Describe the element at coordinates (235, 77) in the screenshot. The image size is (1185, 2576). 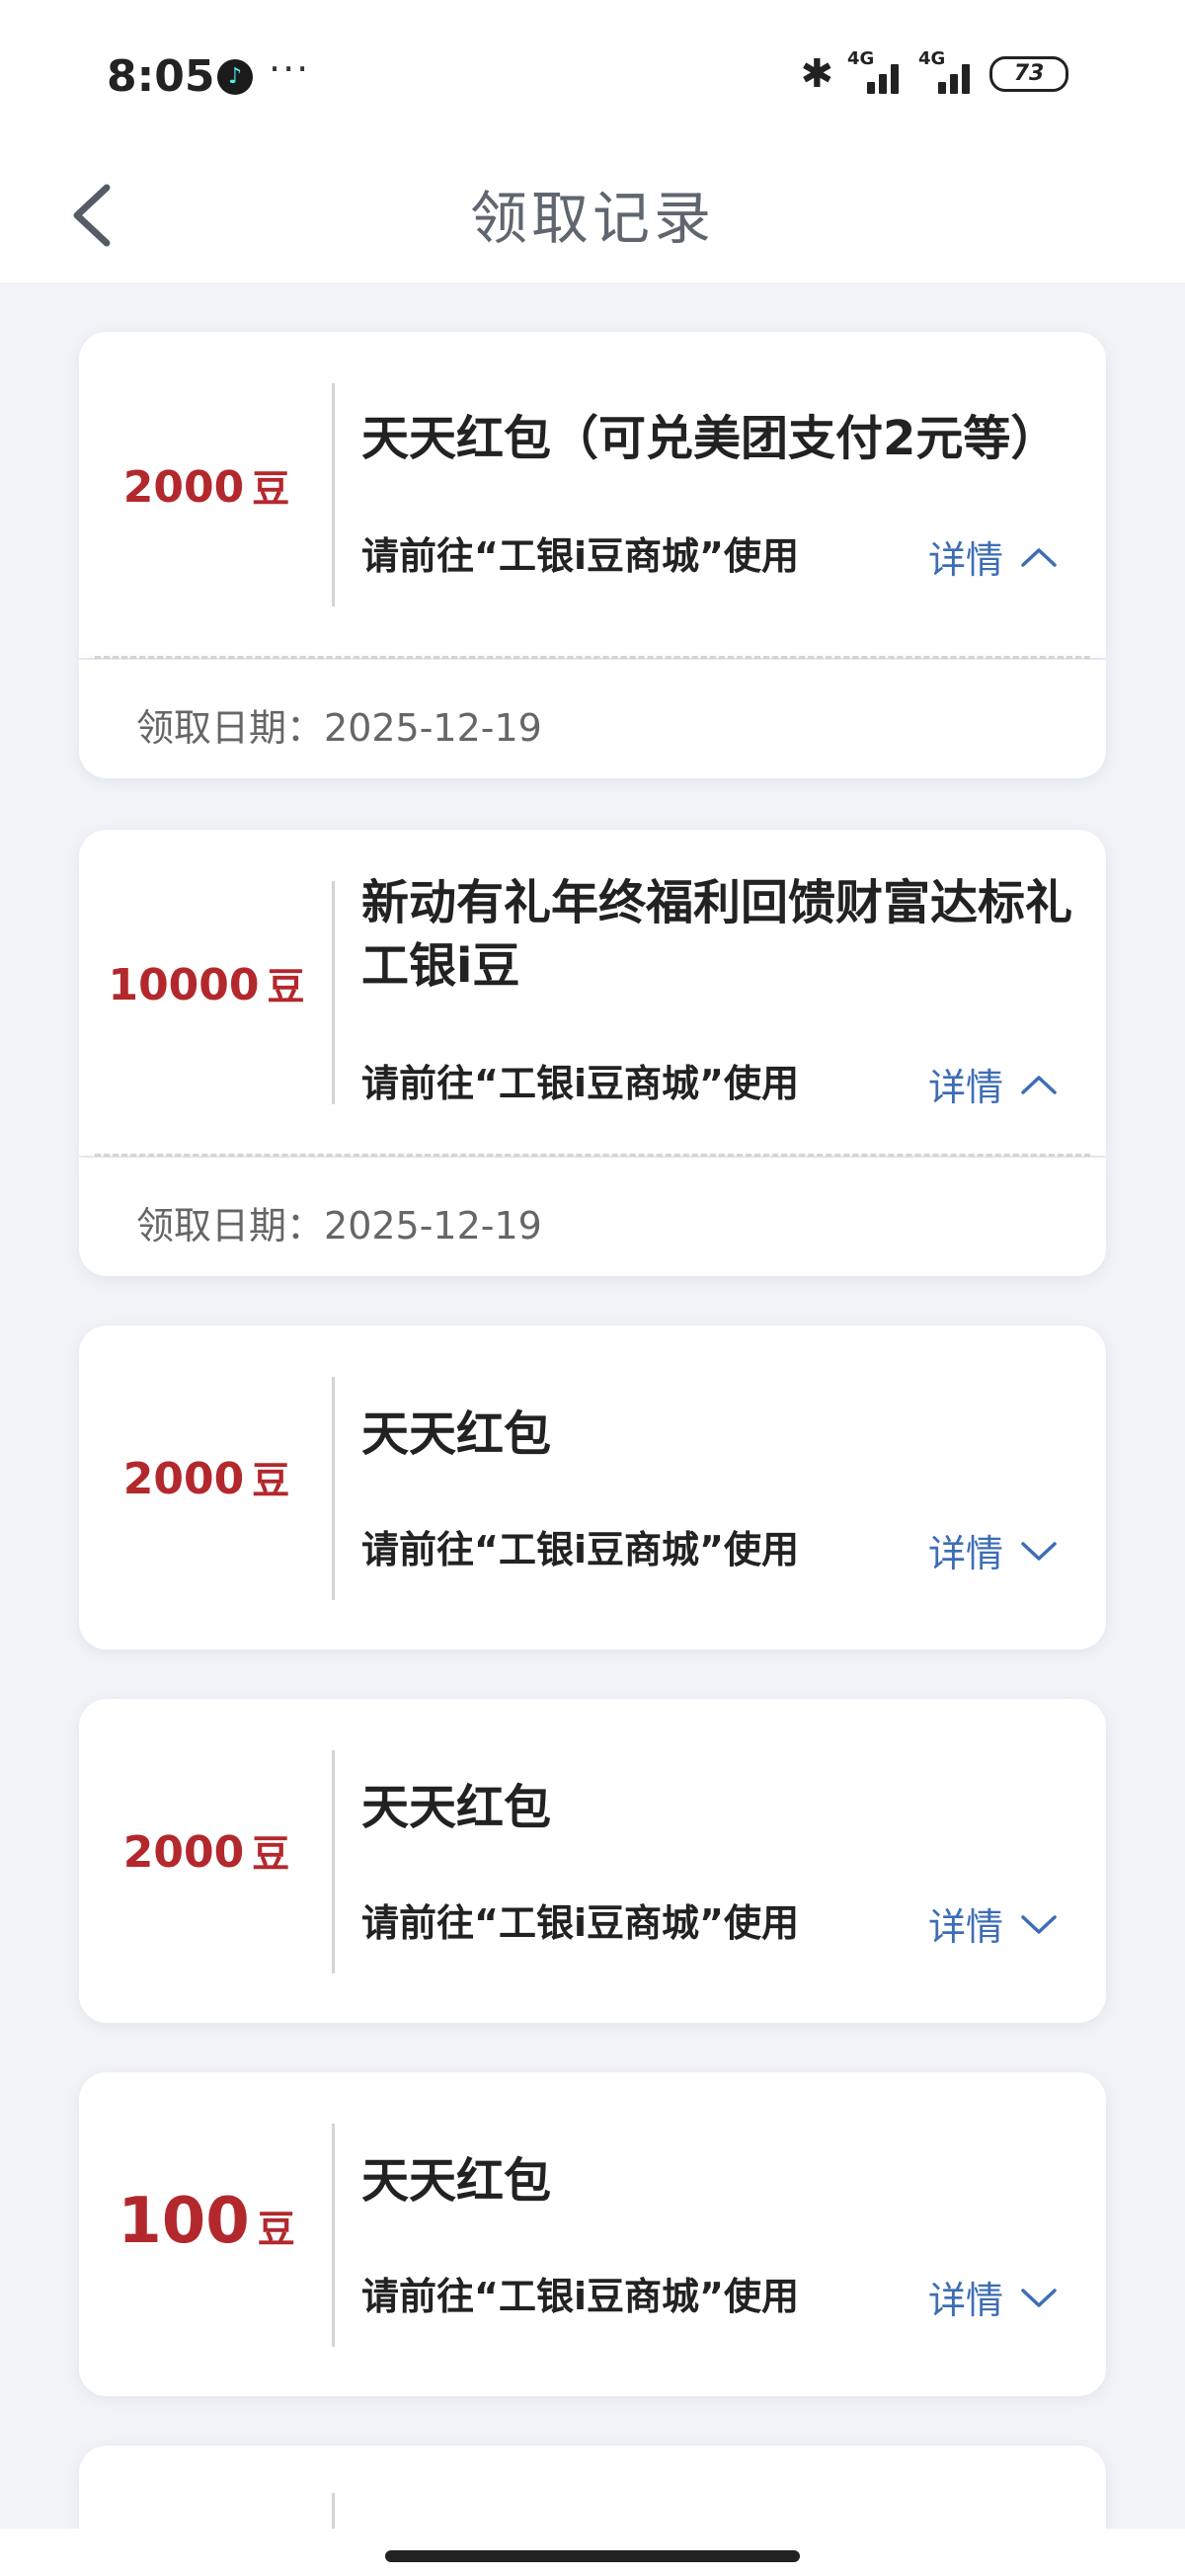
I see `tiktok-icon: ♪` at that location.